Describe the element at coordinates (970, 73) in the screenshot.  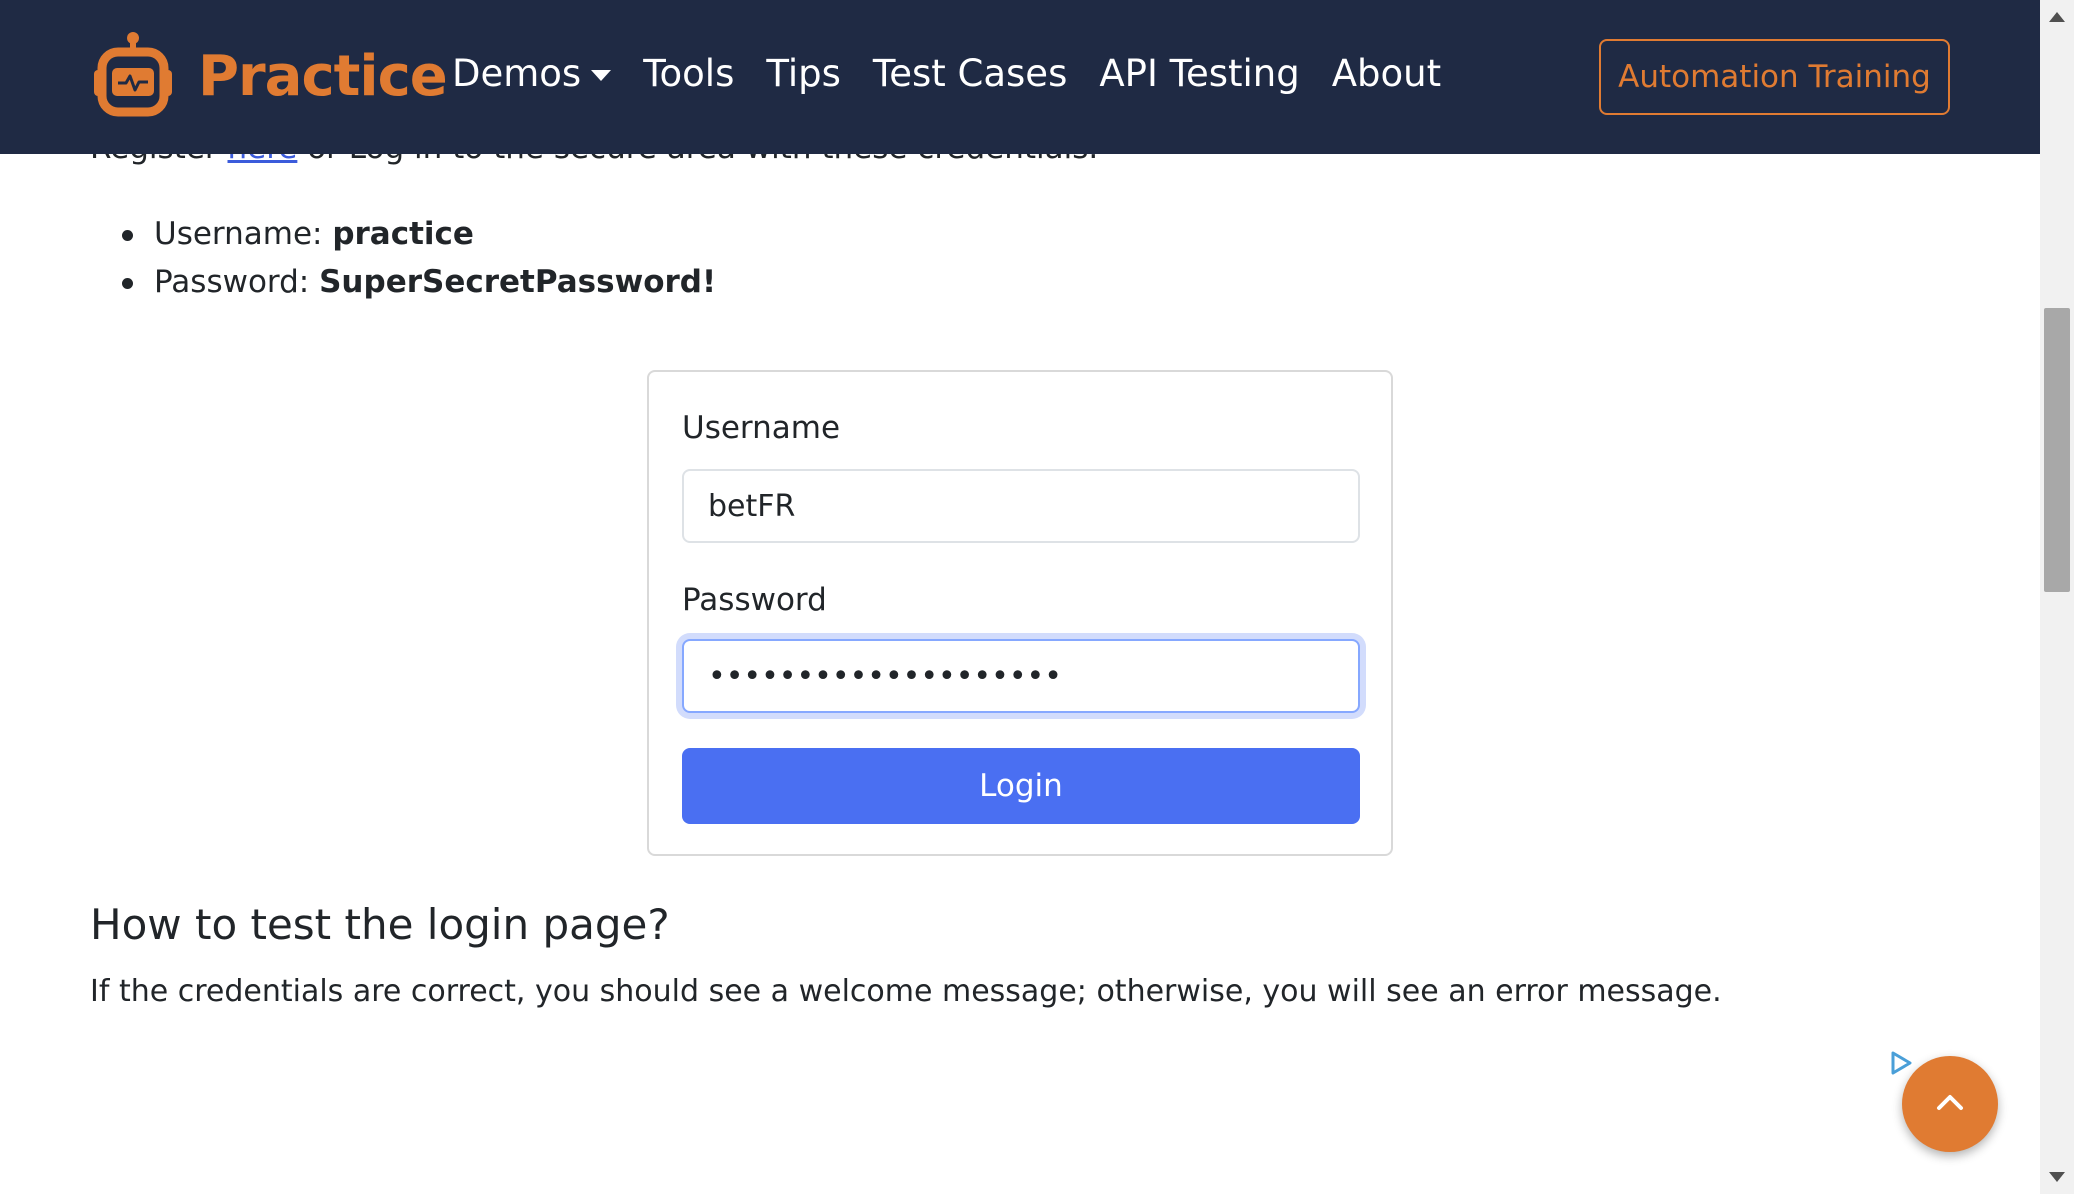
I see `nav-link-test-cases: Test Cases` at that location.